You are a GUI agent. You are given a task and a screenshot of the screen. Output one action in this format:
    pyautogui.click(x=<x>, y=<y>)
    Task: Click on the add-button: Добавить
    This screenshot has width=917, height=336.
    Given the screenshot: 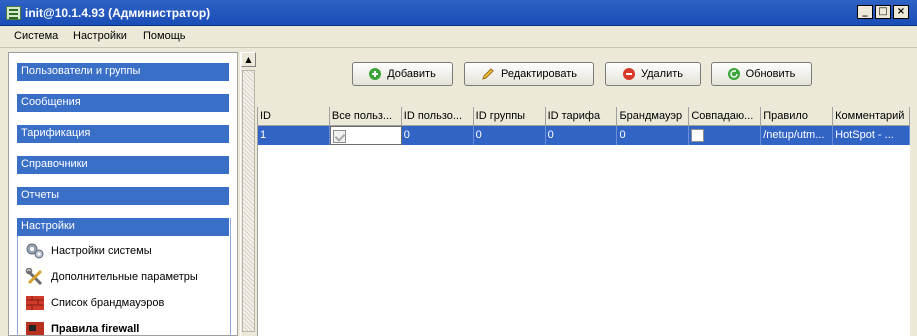 What is the action you would take?
    pyautogui.click(x=402, y=74)
    